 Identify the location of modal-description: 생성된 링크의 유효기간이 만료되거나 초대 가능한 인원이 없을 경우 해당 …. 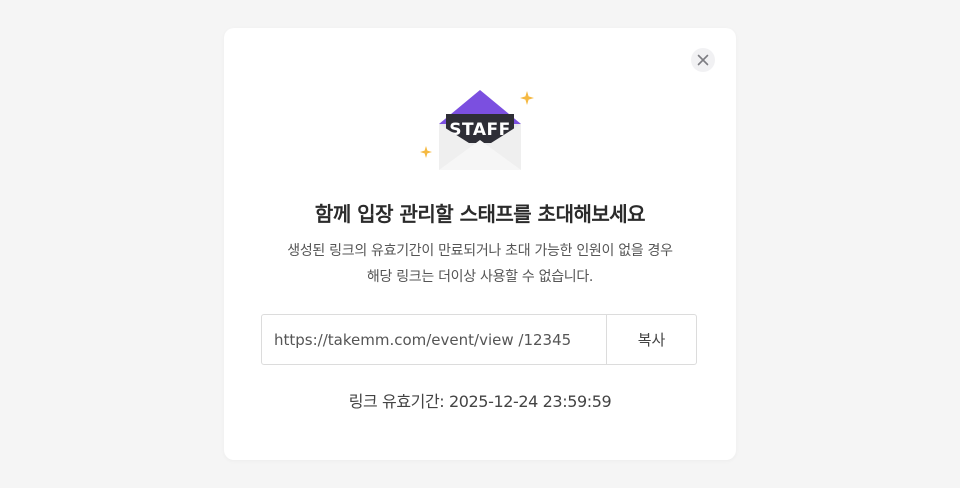
(480, 264).